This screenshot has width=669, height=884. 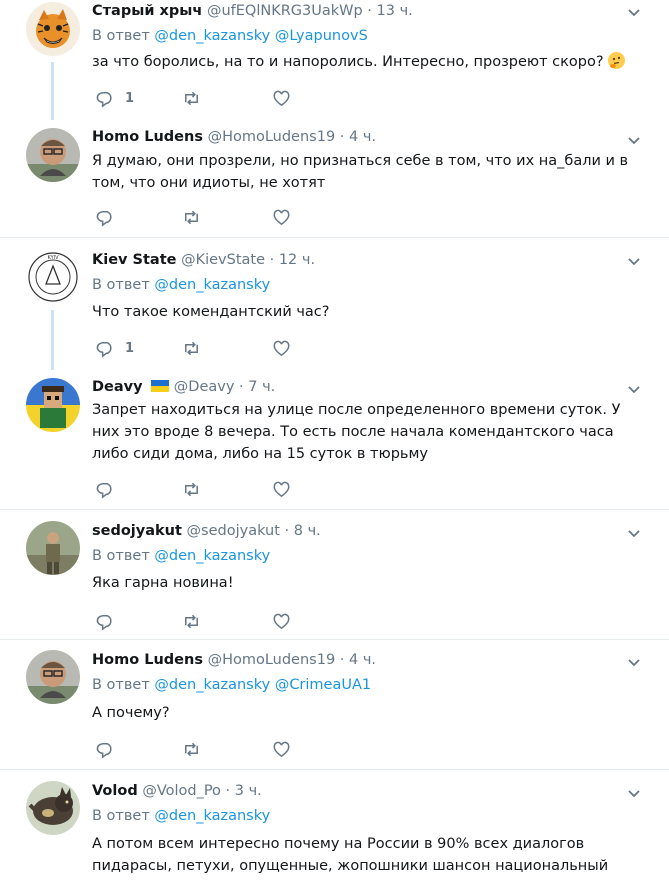 I want to click on tweet-header: Старый хрыч @ufEQlNKRG3UakWp · 13 ч., so click(x=252, y=11).